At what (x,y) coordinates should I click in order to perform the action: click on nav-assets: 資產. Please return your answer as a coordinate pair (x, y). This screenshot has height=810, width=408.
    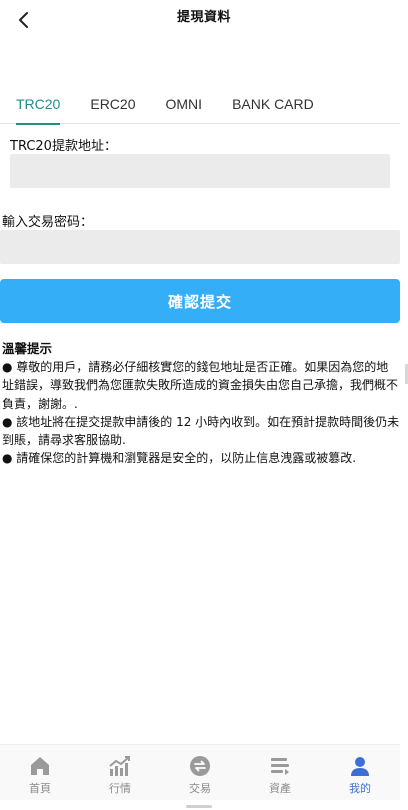
    Looking at the image, I should click on (280, 772).